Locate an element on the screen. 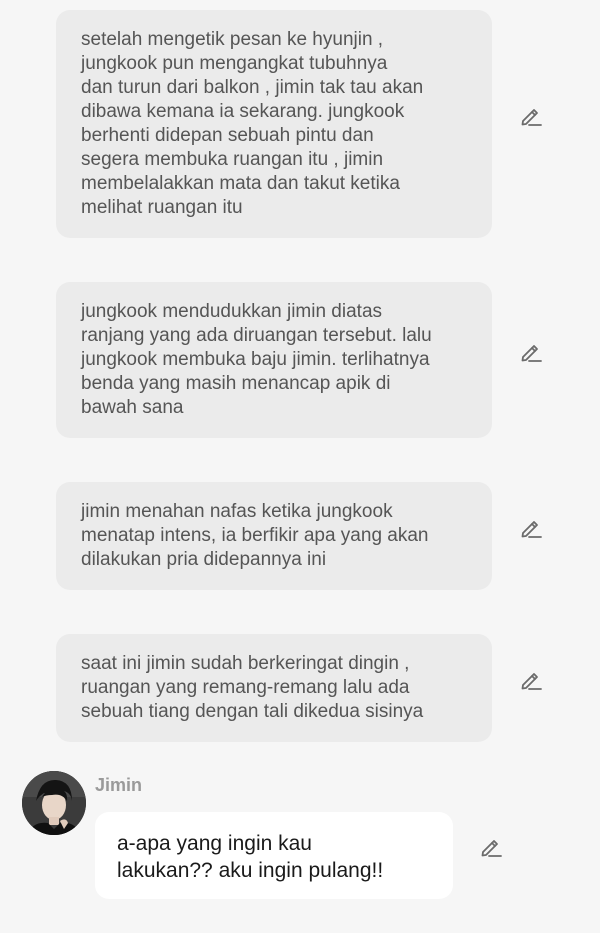 Image resolution: width=600 pixels, height=933 pixels. avatar is located at coordinates (54, 803).